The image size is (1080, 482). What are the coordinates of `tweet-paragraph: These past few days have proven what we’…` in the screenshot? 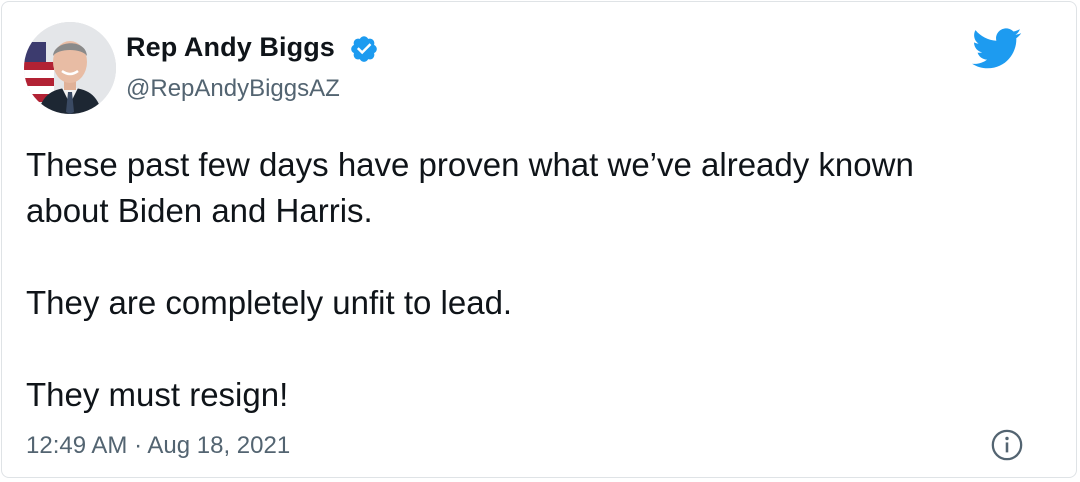 It's located at (470, 187).